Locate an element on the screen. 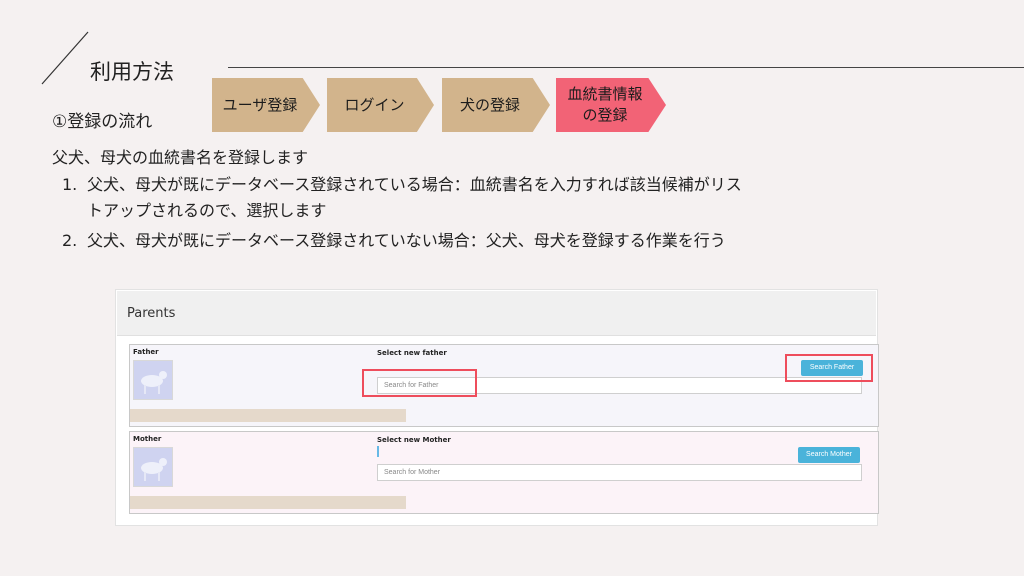  intro-text: 父犬、母犬の血統書名を登録します is located at coordinates (180, 157).